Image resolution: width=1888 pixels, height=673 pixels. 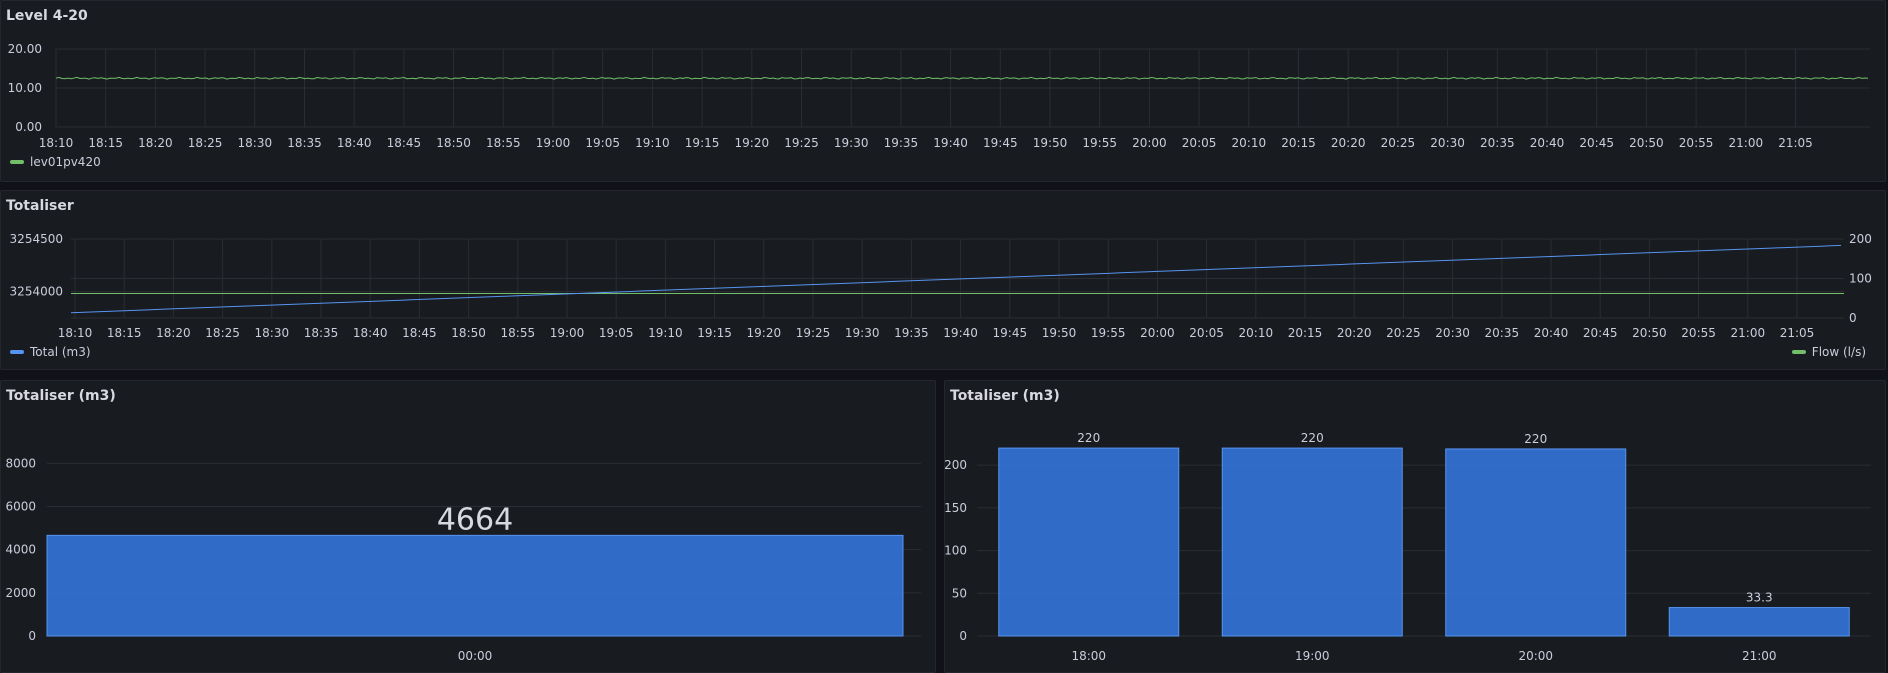 What do you see at coordinates (1010, 333) in the screenshot?
I see `x-tick-label: 19:45` at bounding box center [1010, 333].